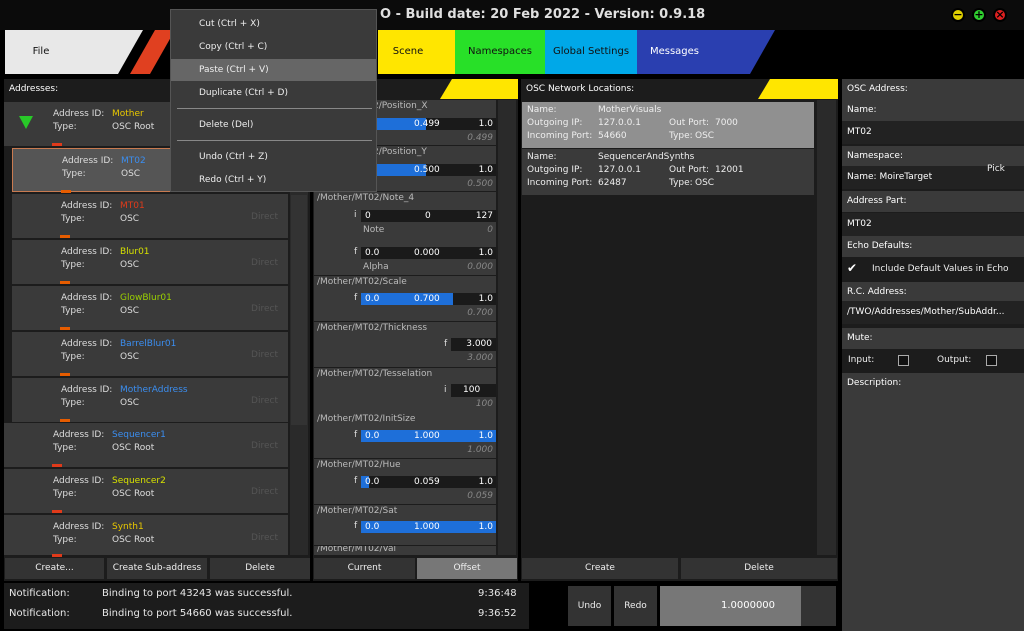 Image resolution: width=1024 pixels, height=631 pixels. Describe the element at coordinates (128, 527) in the screenshot. I see `address-id-value: Synth1` at that location.